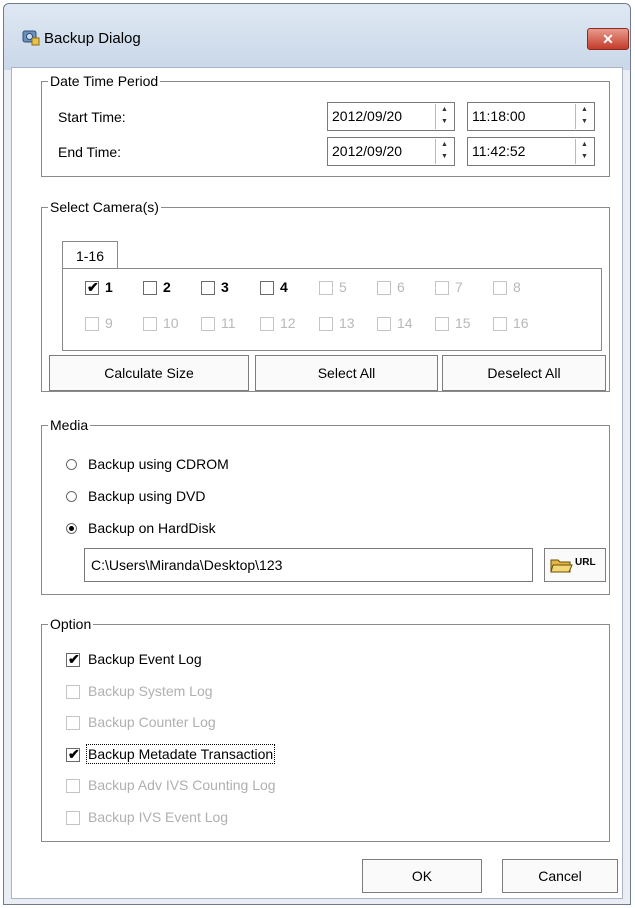 The width and height of the screenshot is (635, 908). What do you see at coordinates (71, 528) in the screenshot?
I see `media-option-2-radio` at bounding box center [71, 528].